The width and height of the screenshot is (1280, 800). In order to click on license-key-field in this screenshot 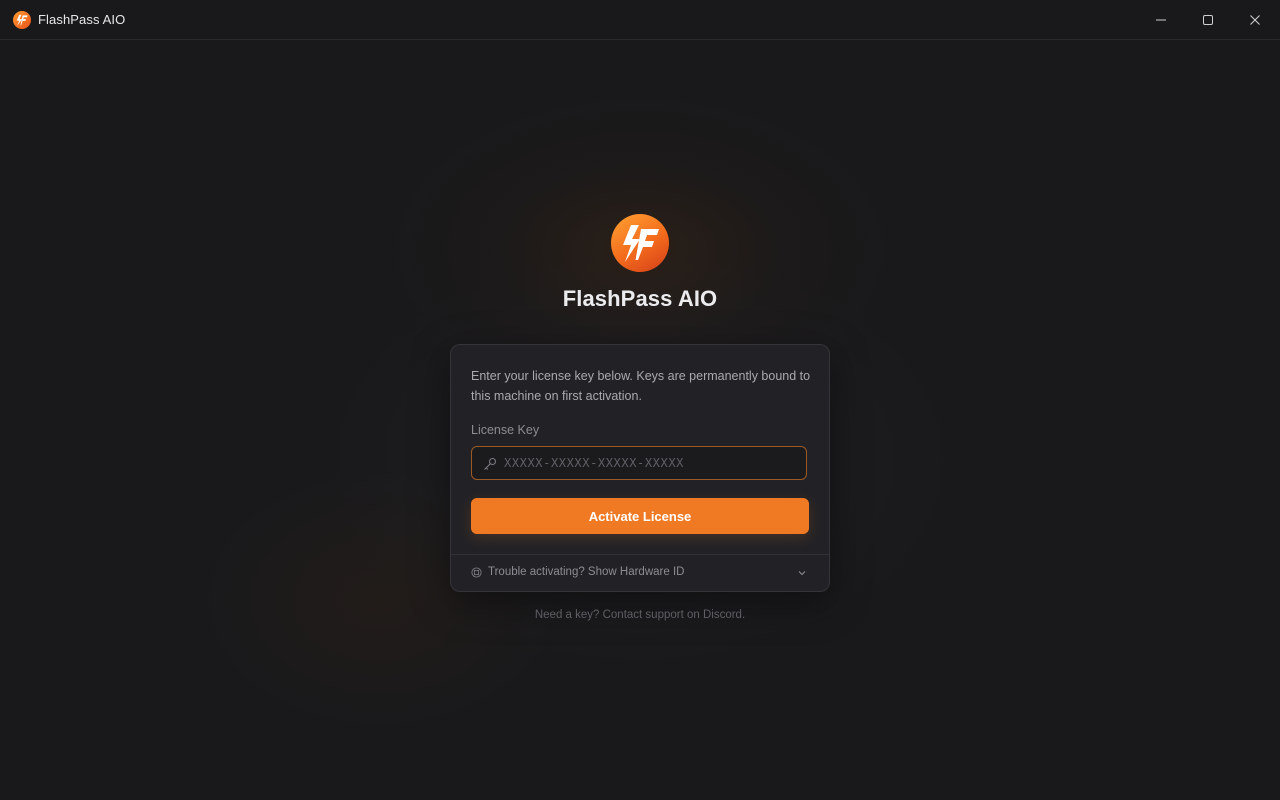, I will do `click(639, 463)`.